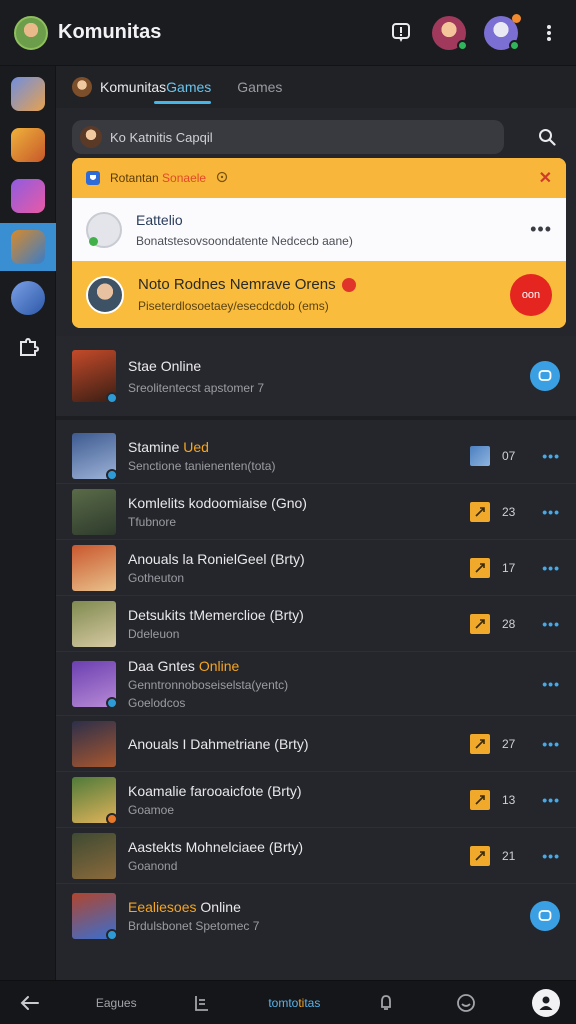 This screenshot has width=576, height=1024. What do you see at coordinates (316, 512) in the screenshot?
I see `list-item: Komlelits kodoomiaise (Gno) Tfubnore 23 •••` at bounding box center [316, 512].